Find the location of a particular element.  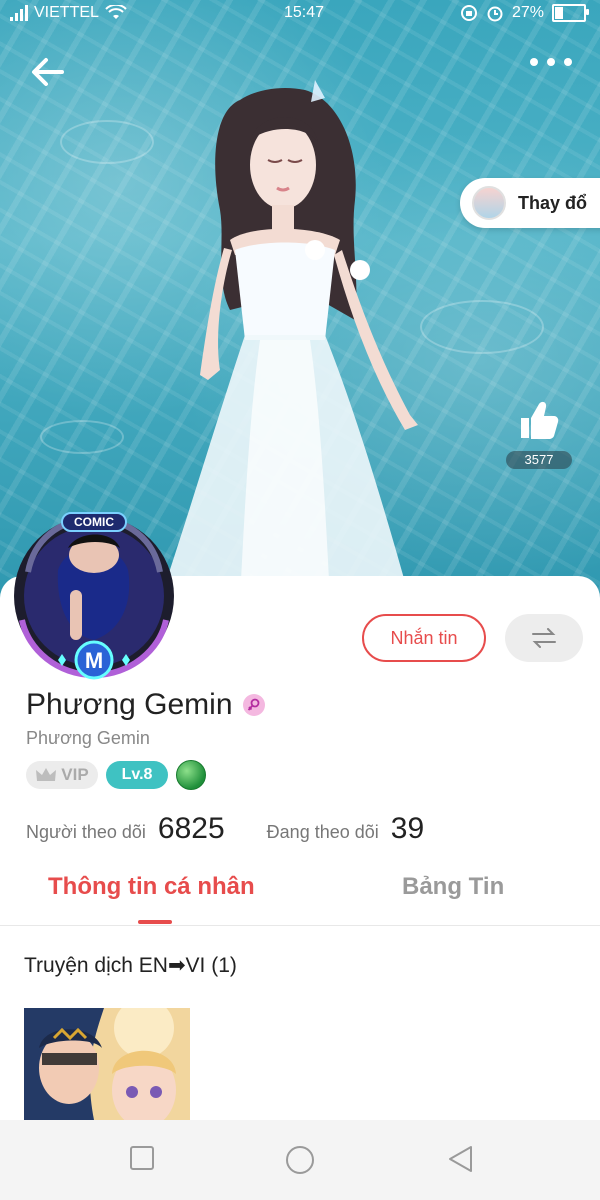

female-gender-icon is located at coordinates (253, 705).